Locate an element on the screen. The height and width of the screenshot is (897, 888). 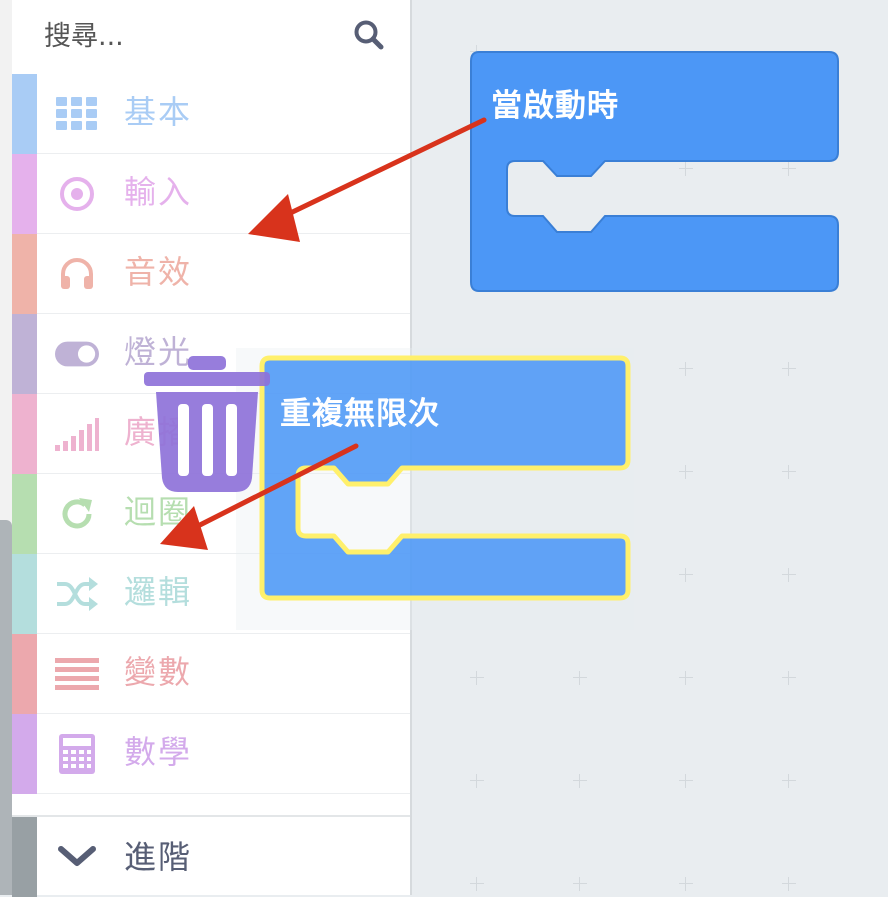
signal-bars-icon is located at coordinates (77, 434).